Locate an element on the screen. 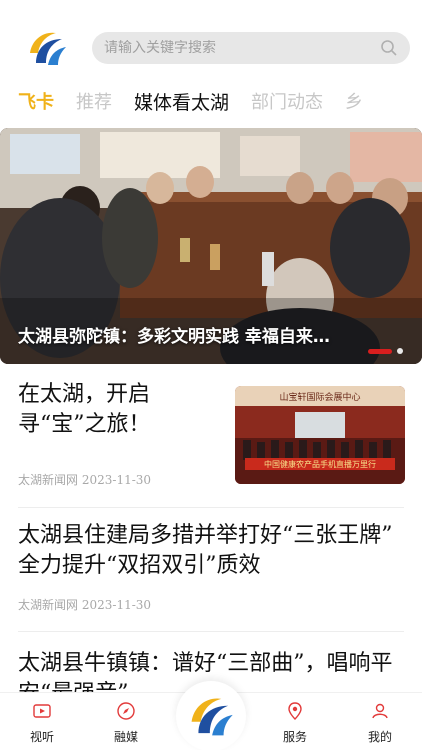 This screenshot has width=422, height=750. user-icon is located at coordinates (380, 711).